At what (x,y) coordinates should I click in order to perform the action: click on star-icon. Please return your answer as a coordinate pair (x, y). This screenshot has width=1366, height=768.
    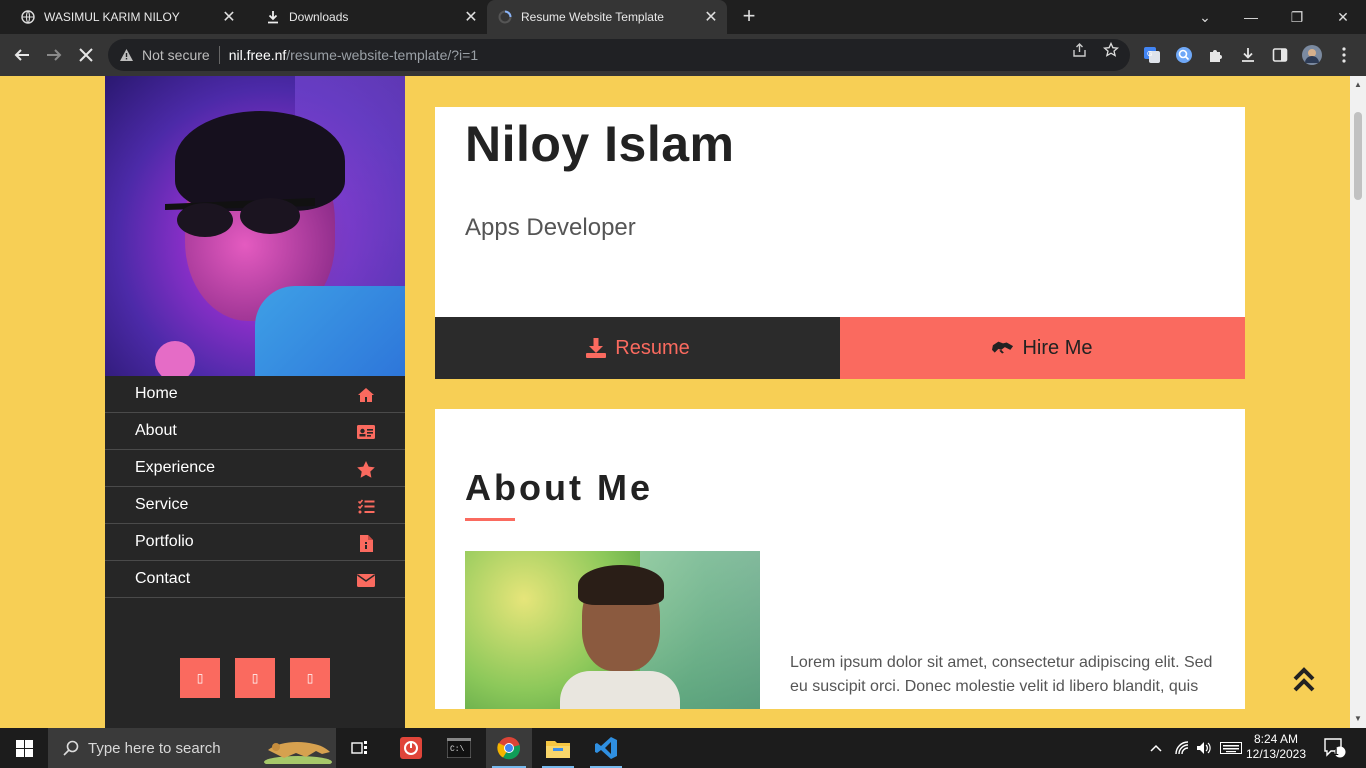
    Looking at the image, I should click on (366, 469).